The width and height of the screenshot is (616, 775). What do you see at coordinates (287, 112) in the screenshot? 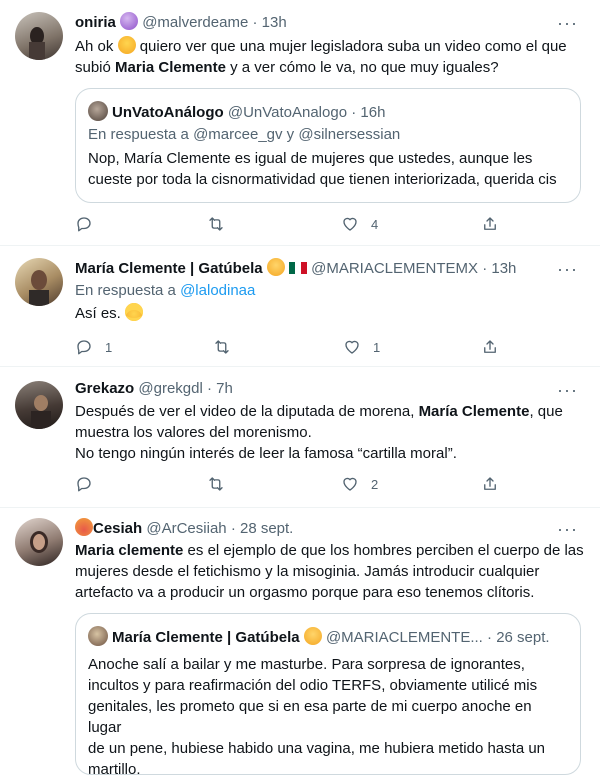
I see `quote-handle: @UnVatoAnalogo` at bounding box center [287, 112].